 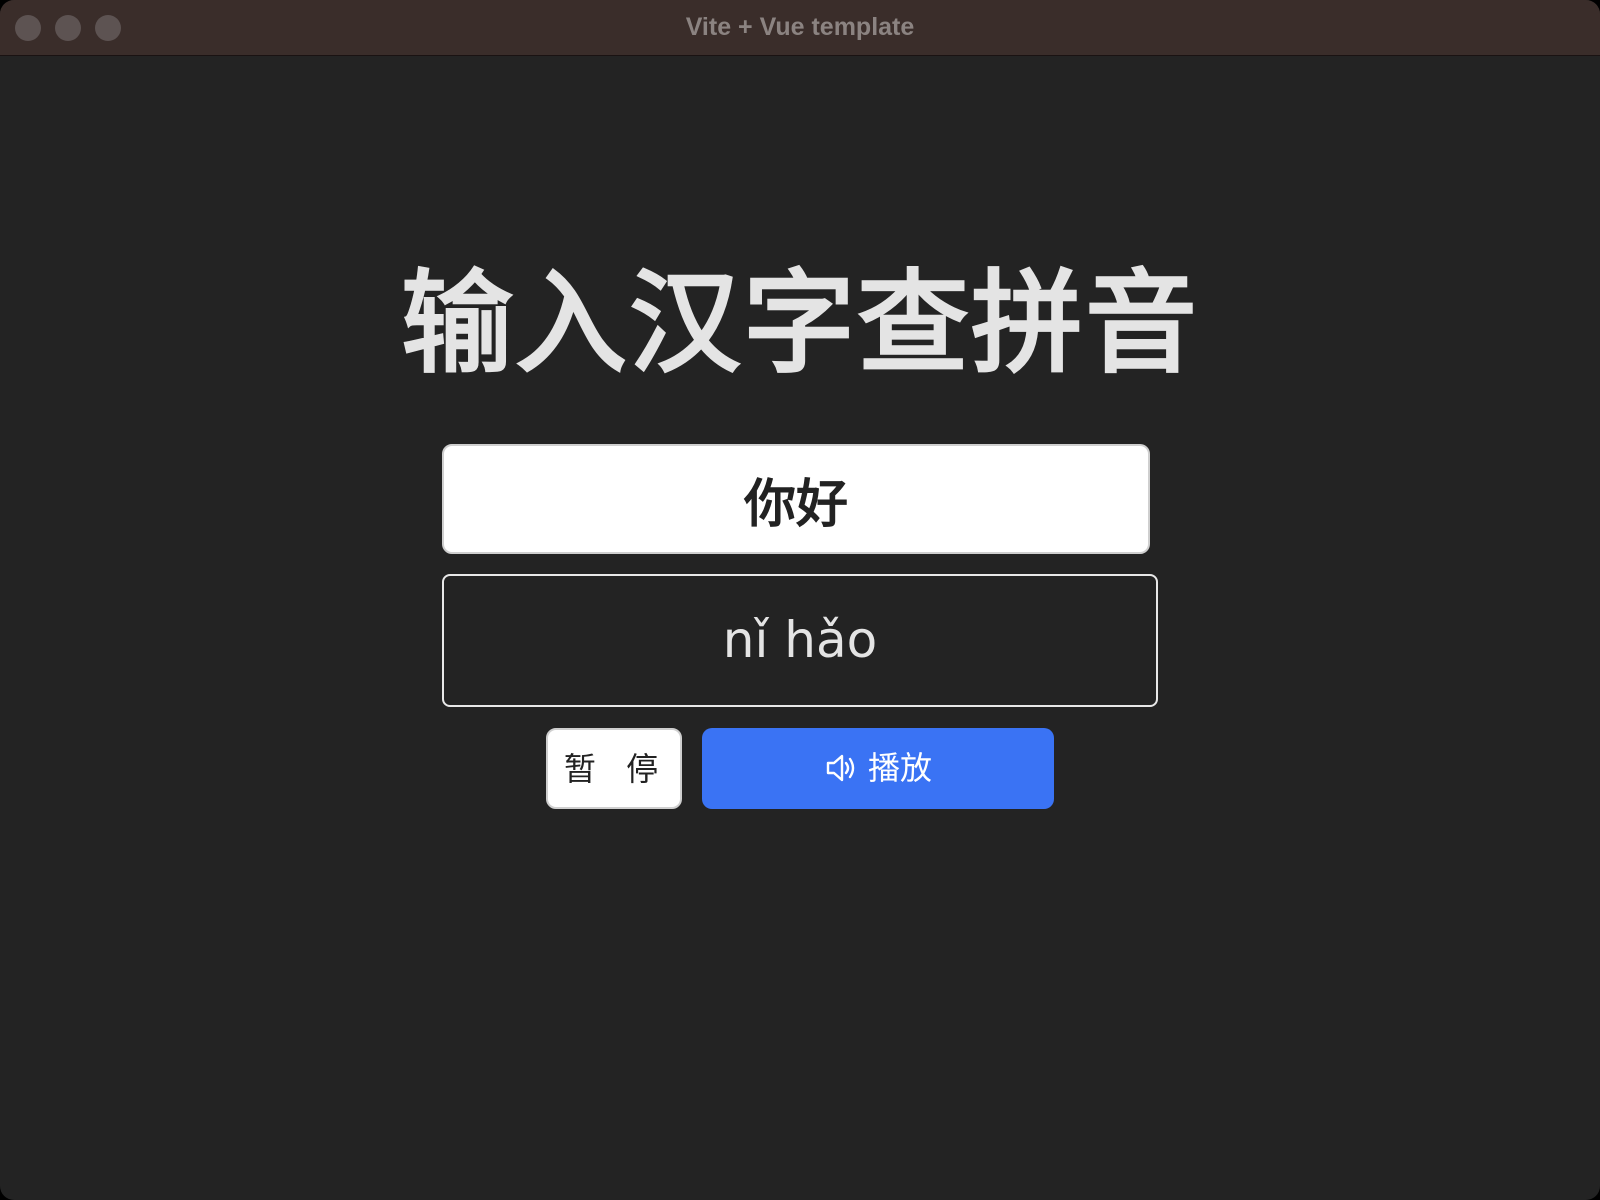 I want to click on title-bar: Vite + Vue template, so click(x=800, y=28).